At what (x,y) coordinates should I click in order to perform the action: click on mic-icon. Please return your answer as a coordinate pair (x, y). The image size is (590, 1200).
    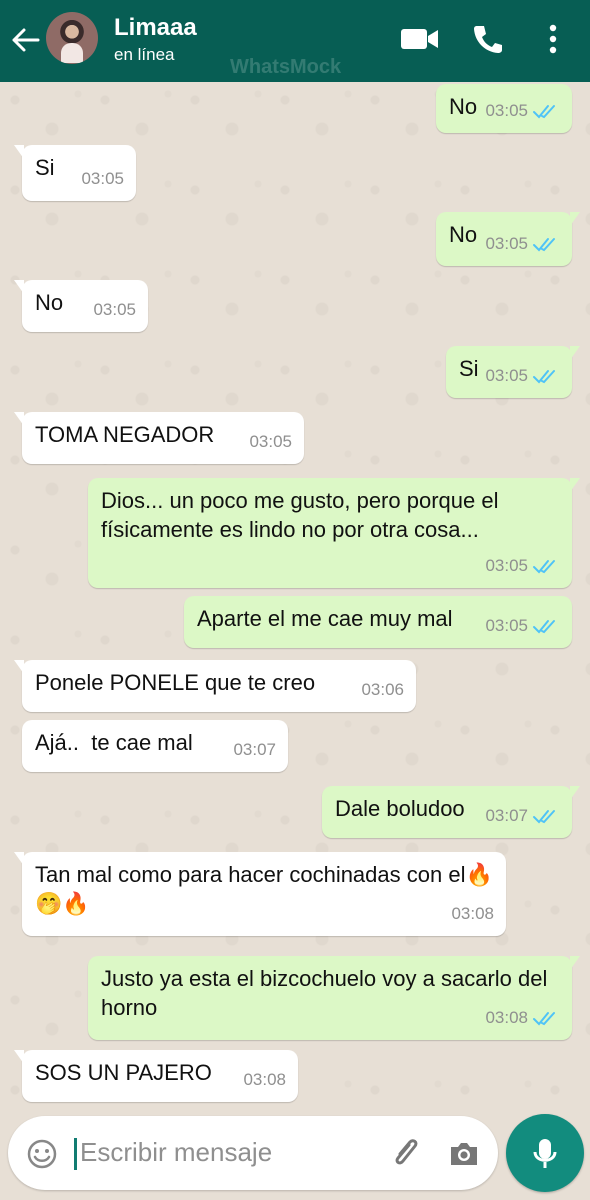
    Looking at the image, I should click on (545, 1153).